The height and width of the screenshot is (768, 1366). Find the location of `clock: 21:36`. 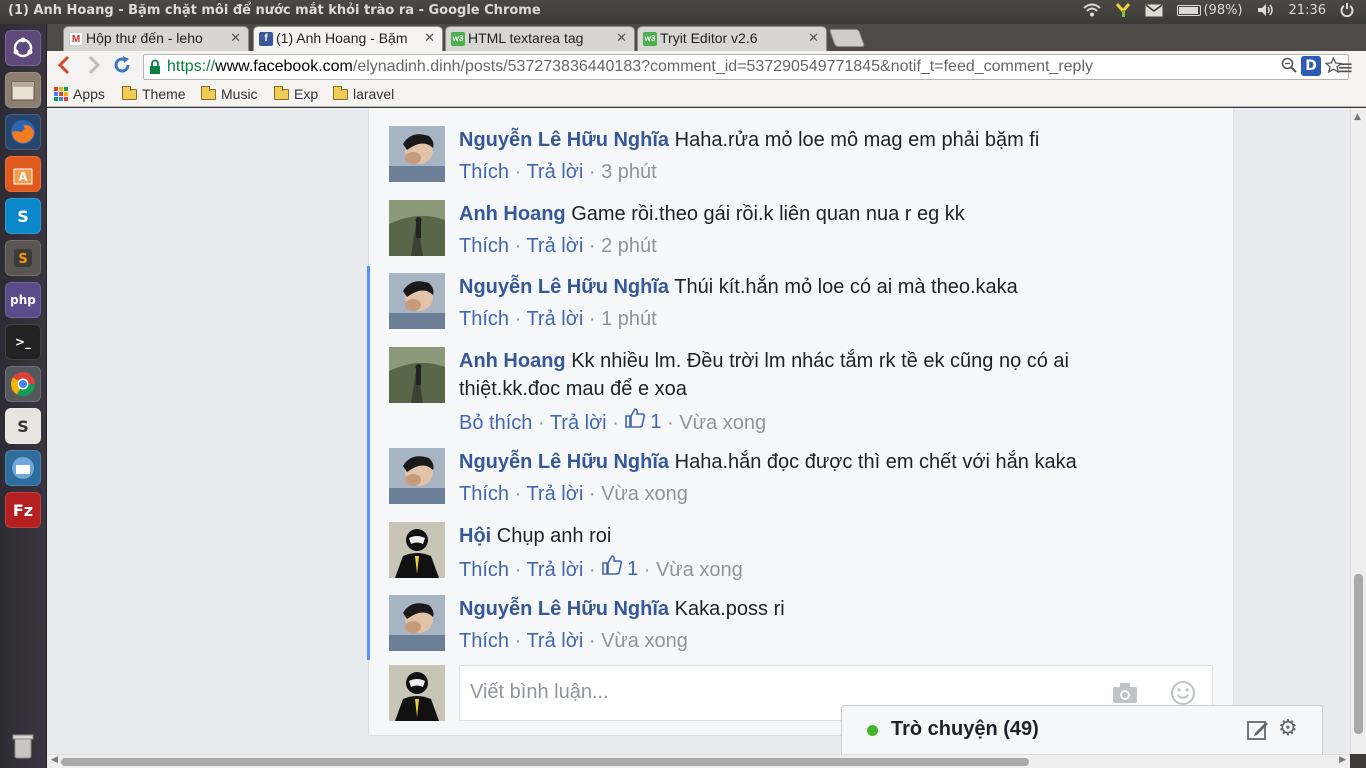

clock: 21:36 is located at coordinates (1307, 10).